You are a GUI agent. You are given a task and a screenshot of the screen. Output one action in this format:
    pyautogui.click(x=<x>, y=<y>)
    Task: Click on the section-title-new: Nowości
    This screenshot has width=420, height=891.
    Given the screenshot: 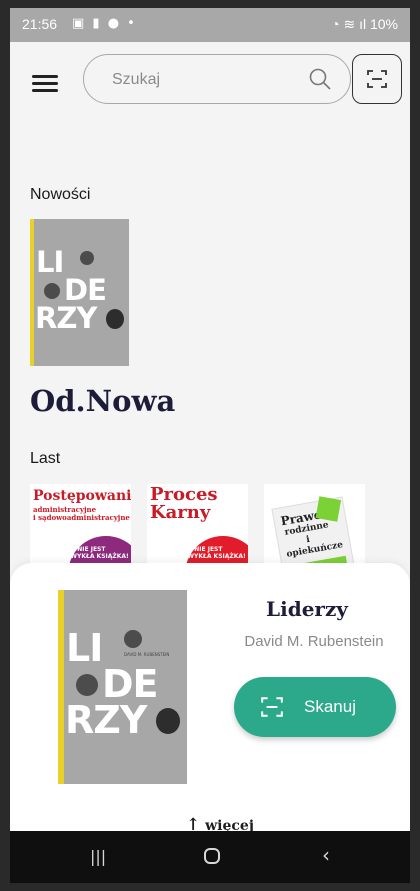 What is the action you would take?
    pyautogui.click(x=60, y=194)
    